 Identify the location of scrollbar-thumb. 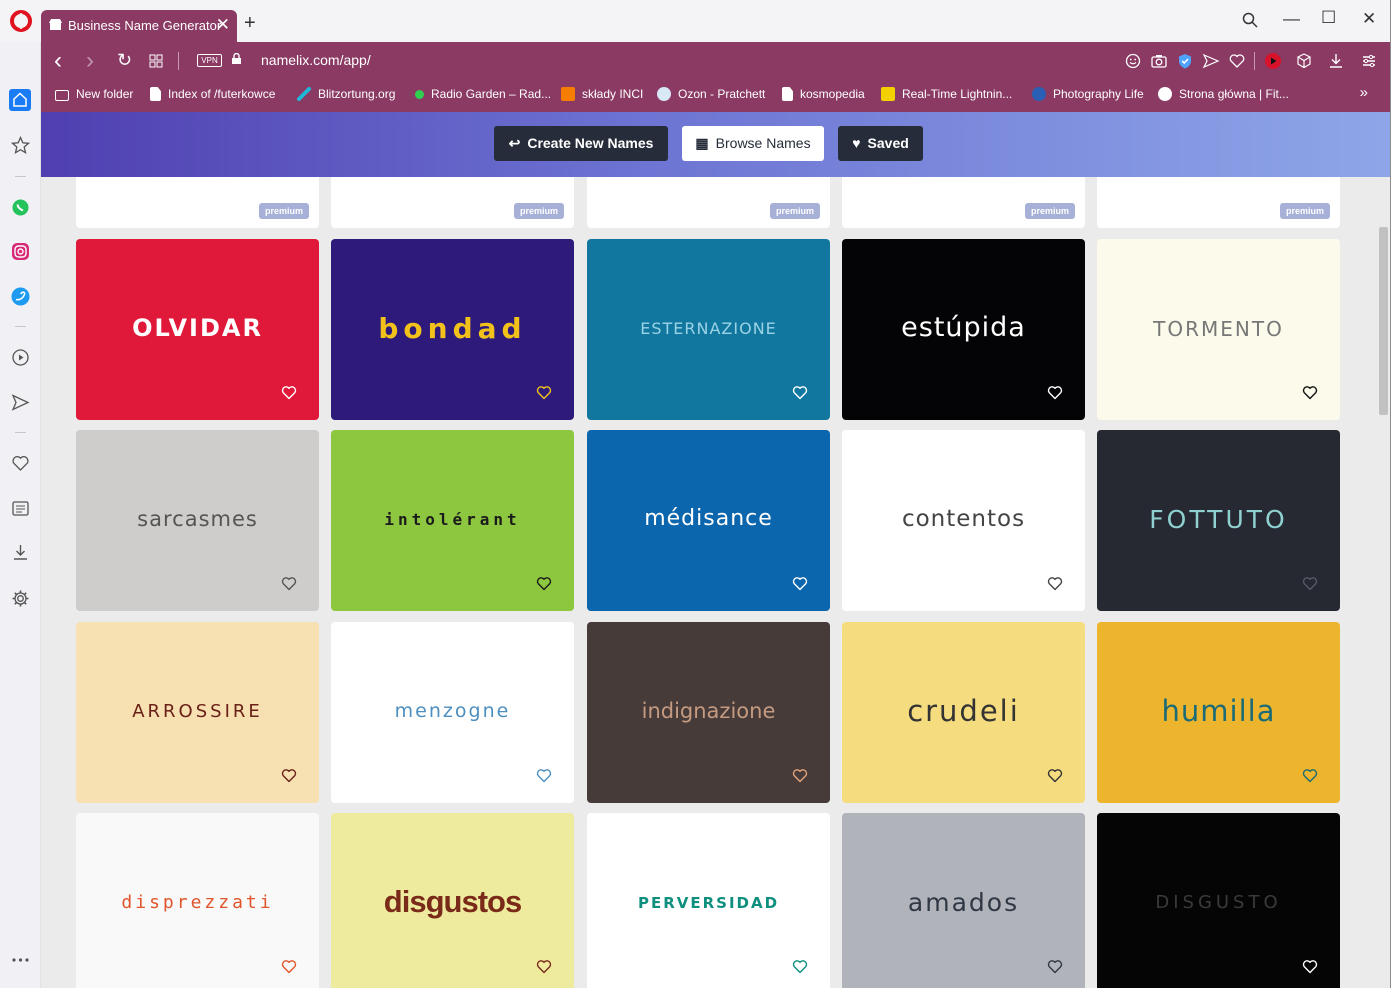
(1383, 321).